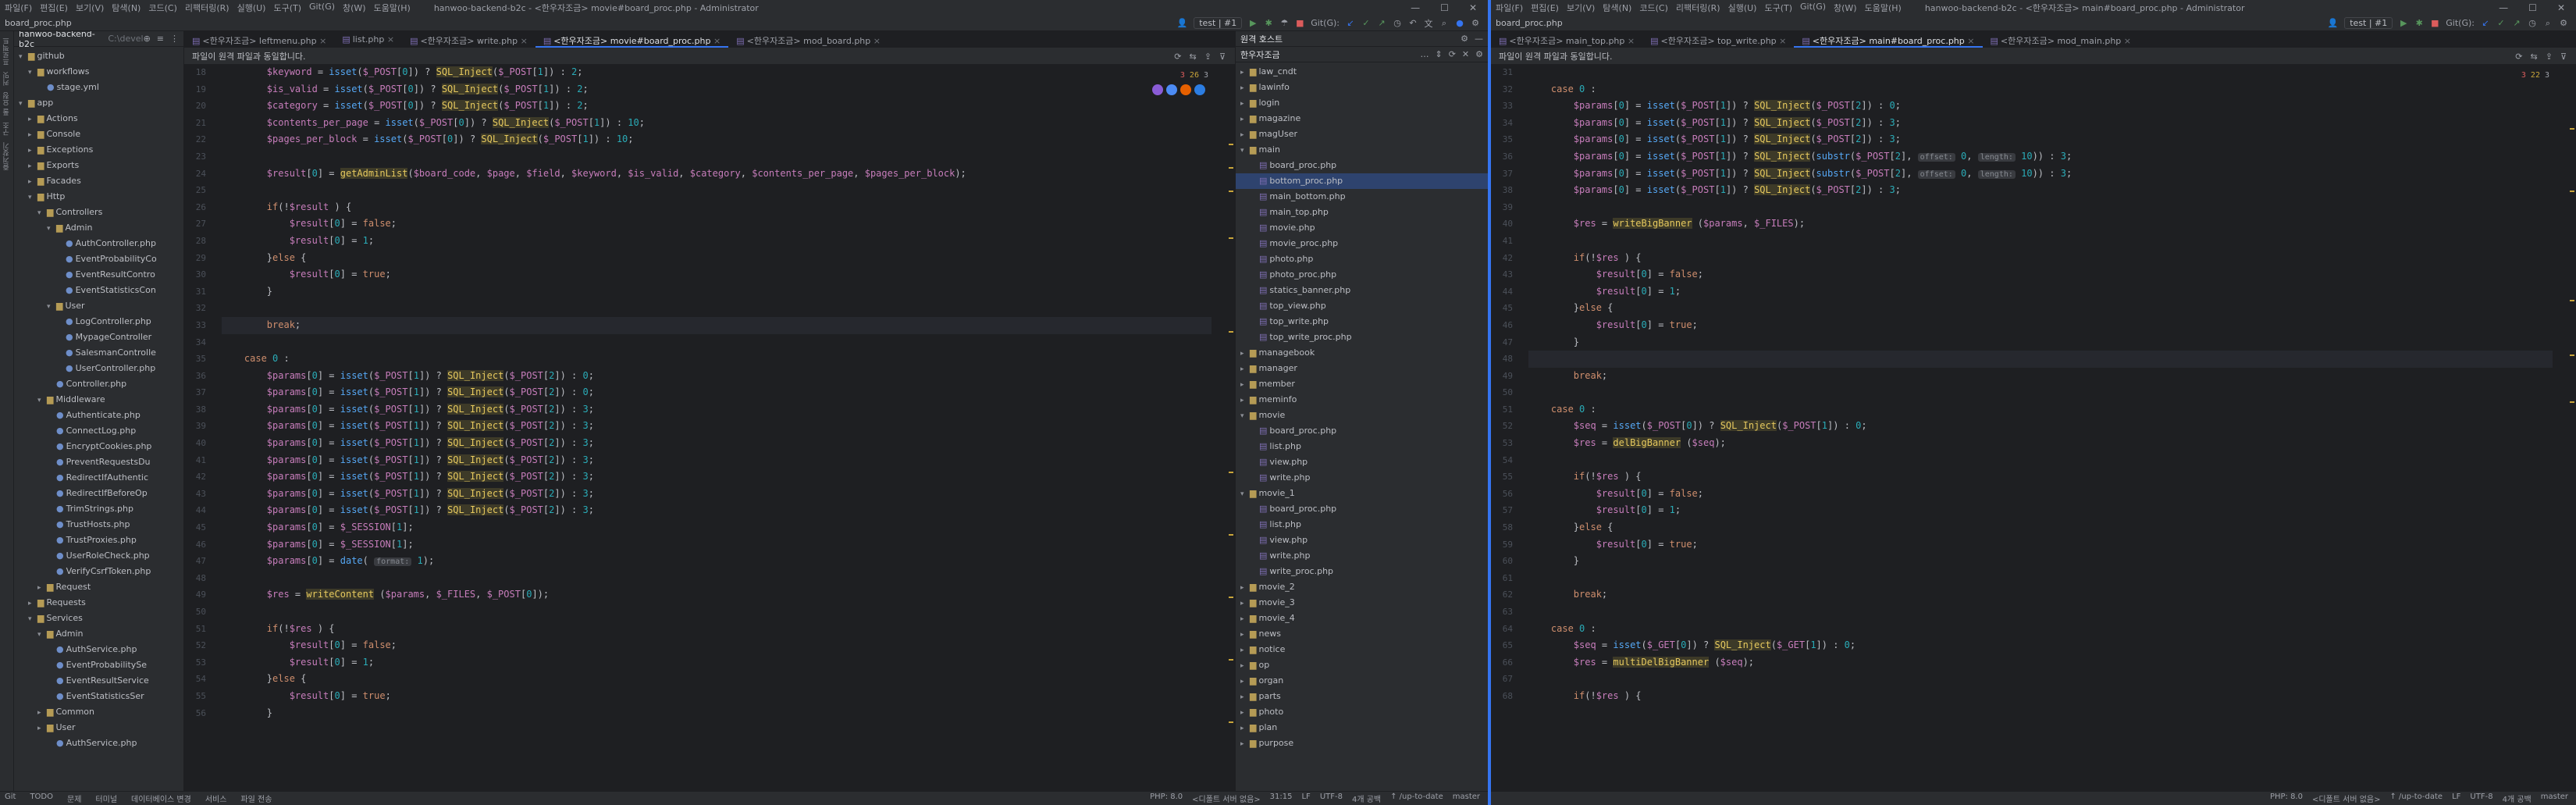 The width and height of the screenshot is (2576, 805). I want to click on file-node: ● TrustProxies.php, so click(98, 540).